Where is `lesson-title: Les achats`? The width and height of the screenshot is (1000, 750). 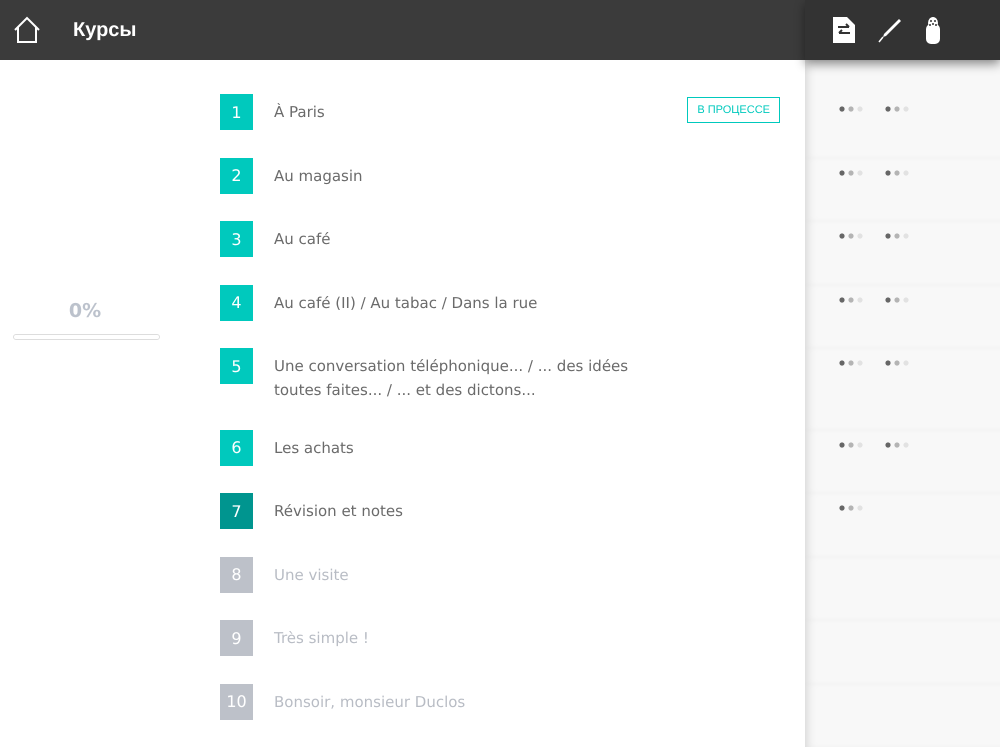 lesson-title: Les achats is located at coordinates (474, 445).